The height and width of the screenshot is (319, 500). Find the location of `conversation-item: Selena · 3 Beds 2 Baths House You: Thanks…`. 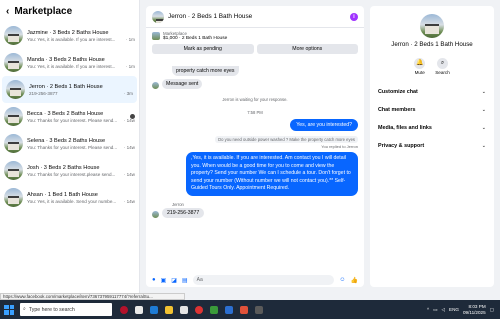

conversation-item: Selena · 3 Beds 2 Baths House You: Thanks… is located at coordinates (69, 143).